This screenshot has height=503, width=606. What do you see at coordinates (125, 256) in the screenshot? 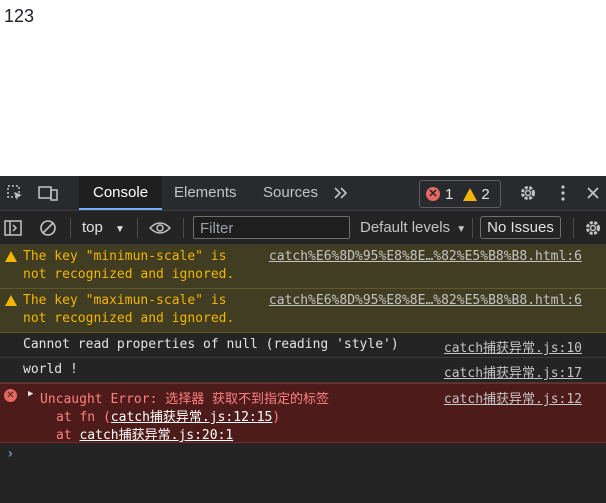
I see `warning-text: The key "minimun-scale" is` at bounding box center [125, 256].